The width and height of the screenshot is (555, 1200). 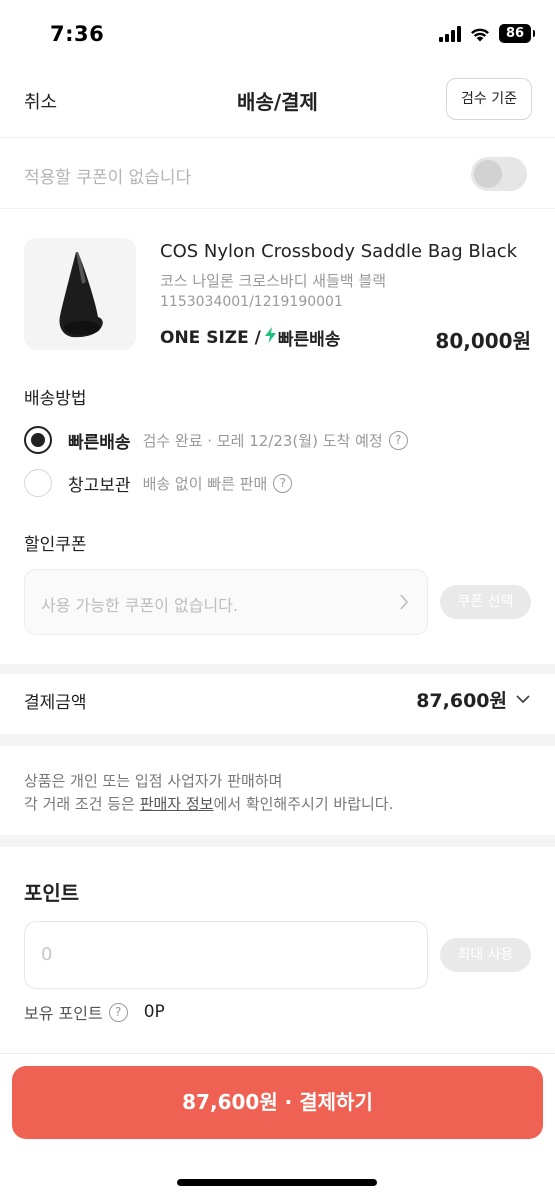 I want to click on header: 취소 배송/결제 검수 기준, so click(x=277, y=104).